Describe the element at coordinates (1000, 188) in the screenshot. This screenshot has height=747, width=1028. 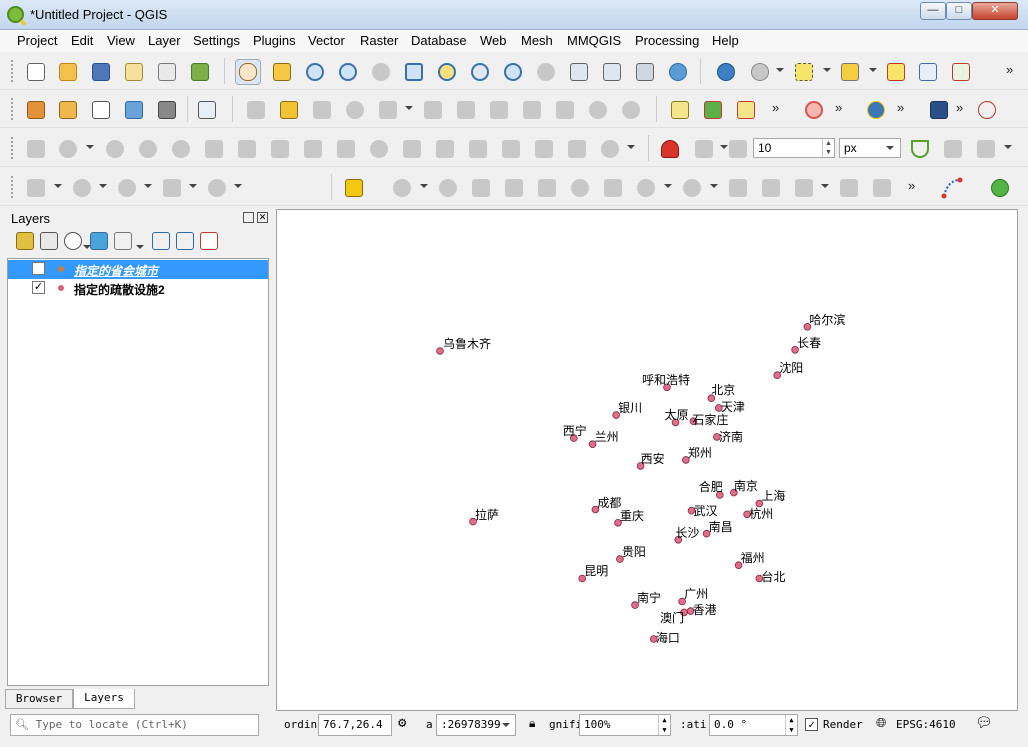
I see `cloud-layer-icon` at that location.